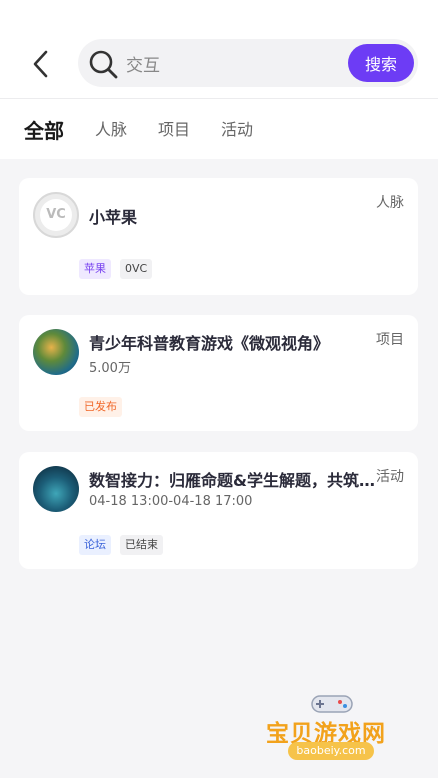 The height and width of the screenshot is (778, 438). I want to click on top-bar: 搜索, so click(219, 49).